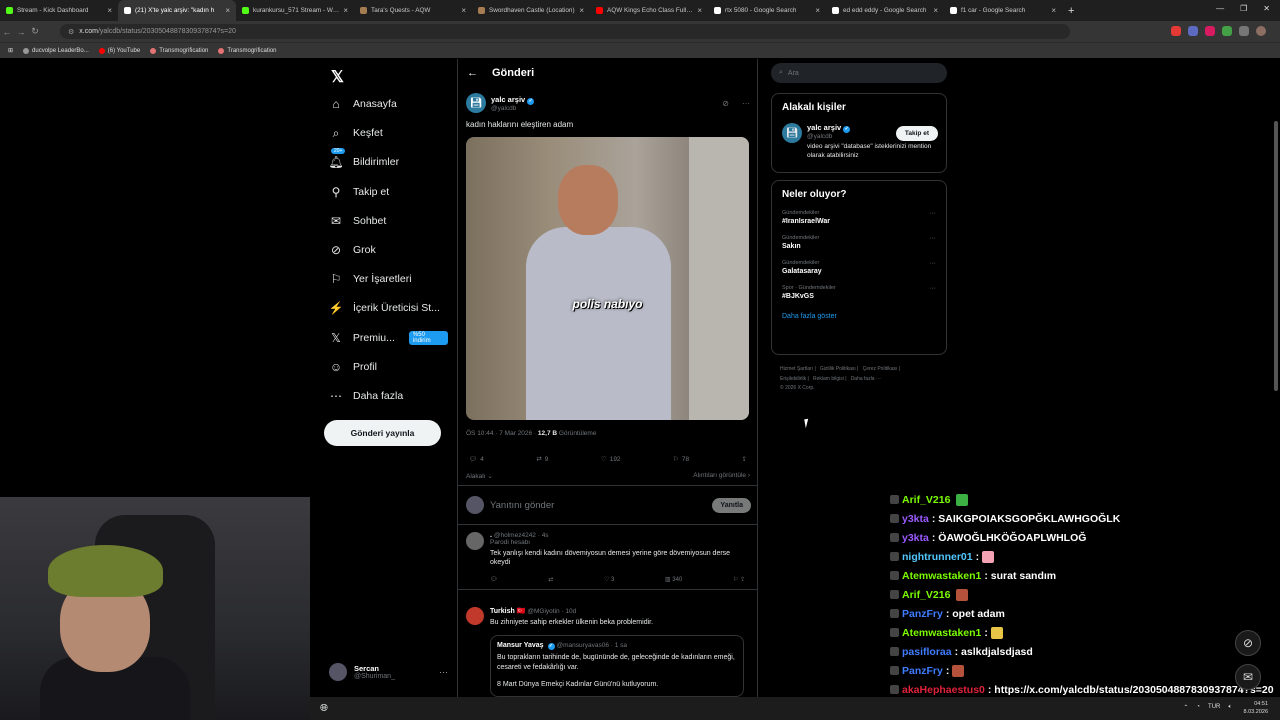 This screenshot has width=1280, height=720. What do you see at coordinates (357, 221) in the screenshot?
I see `nav-item-mail: ✉ Sohbet` at bounding box center [357, 221].